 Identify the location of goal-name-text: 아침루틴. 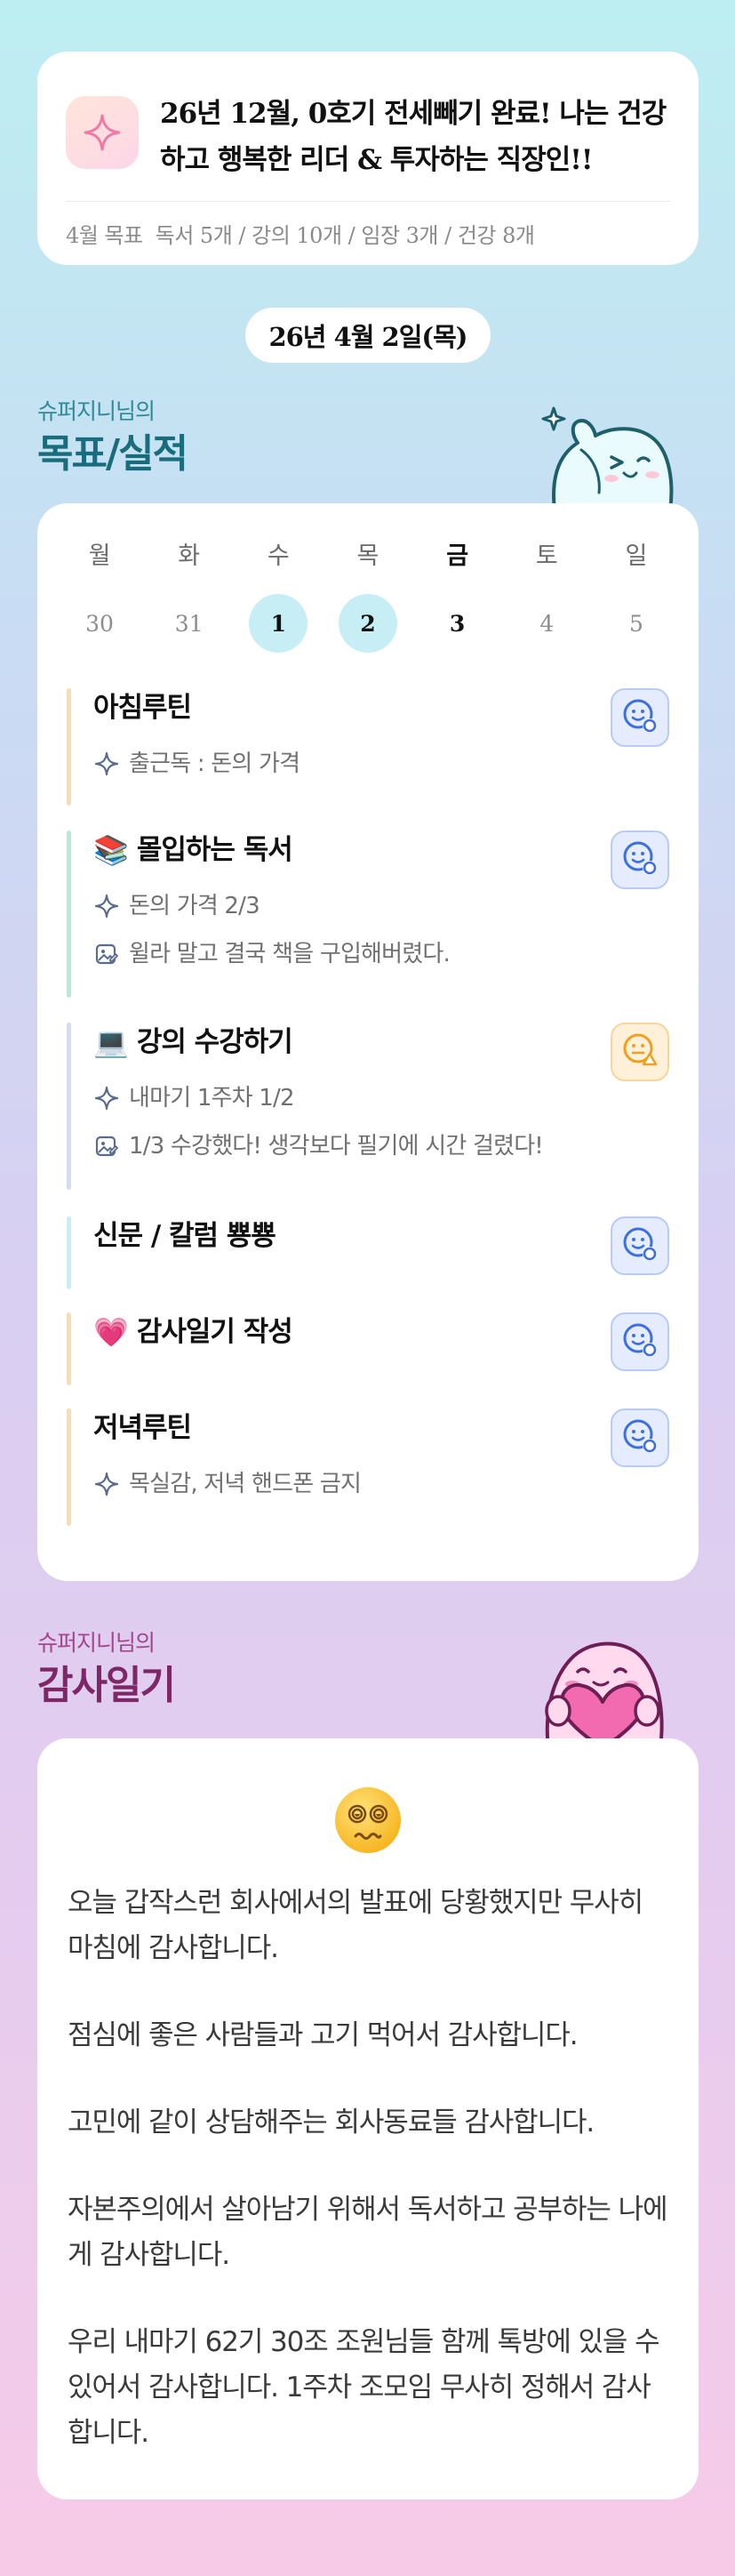
(142, 708).